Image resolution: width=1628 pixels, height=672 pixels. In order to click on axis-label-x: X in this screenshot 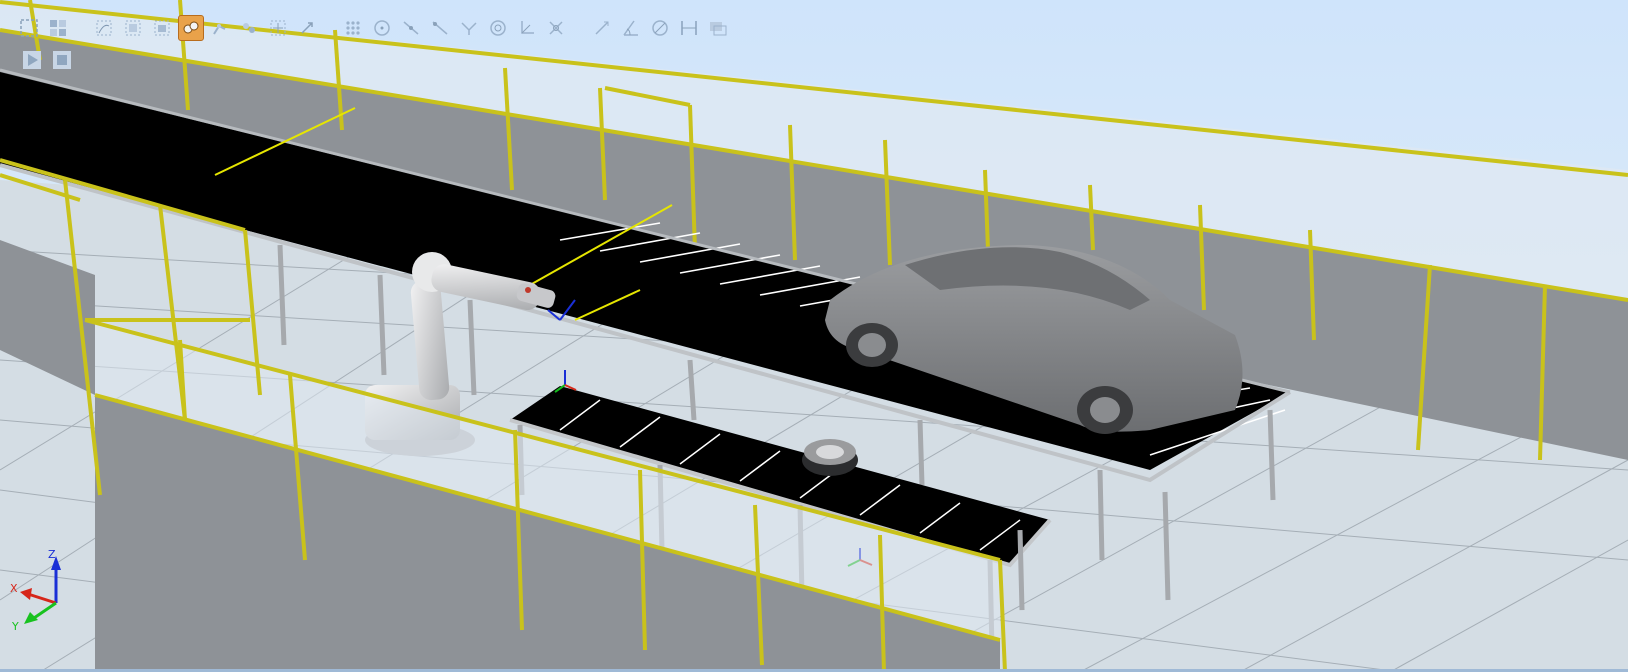, I will do `click(14, 588)`.